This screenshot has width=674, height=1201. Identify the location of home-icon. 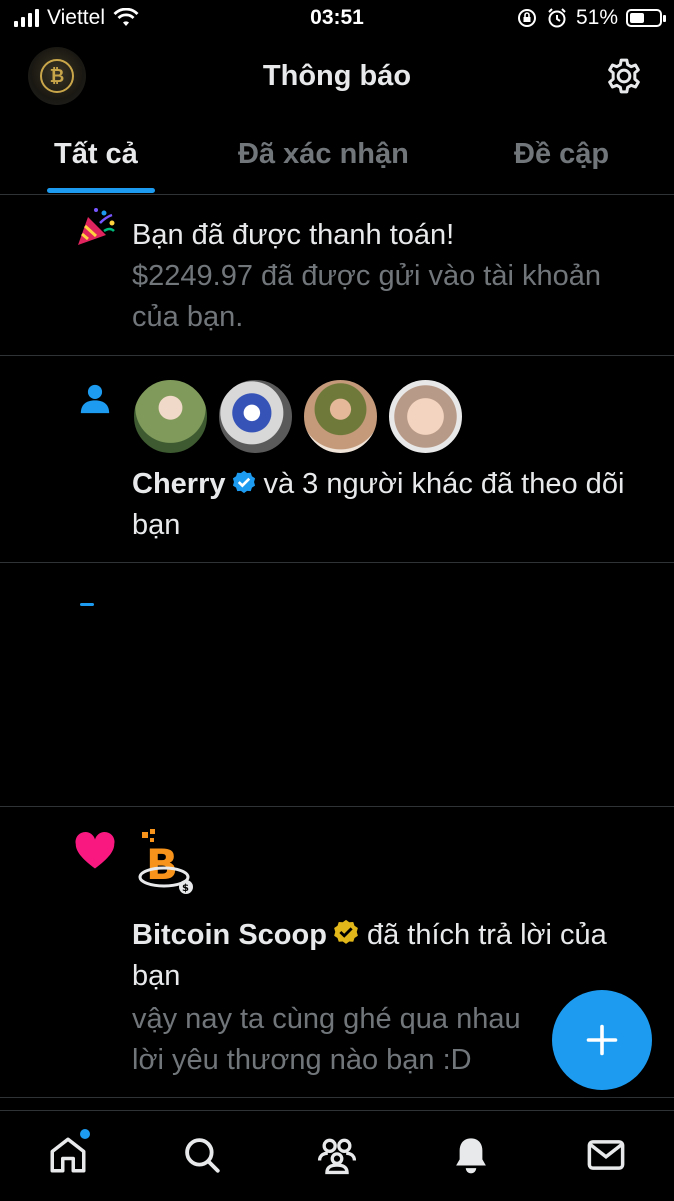
(68, 1155).